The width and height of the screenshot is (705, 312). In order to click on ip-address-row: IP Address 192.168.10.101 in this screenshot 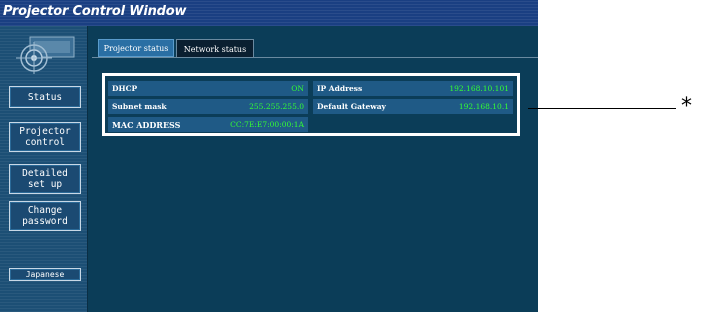, I will do `click(413, 88)`.